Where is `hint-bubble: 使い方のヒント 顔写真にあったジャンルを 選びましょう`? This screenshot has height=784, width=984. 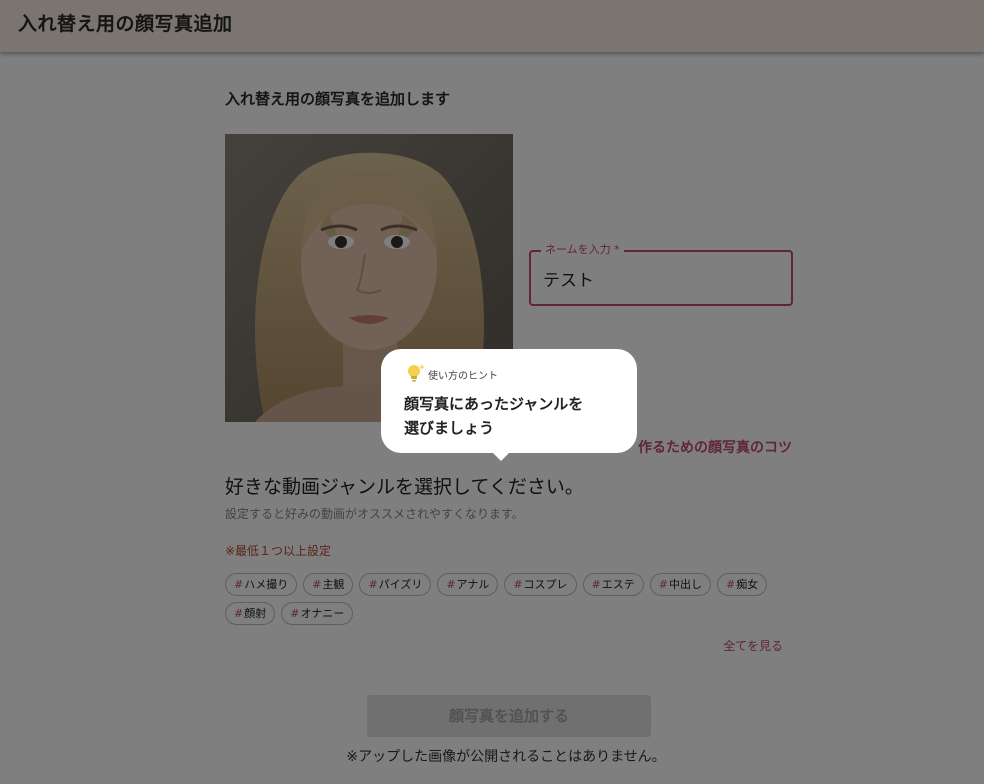 hint-bubble: 使い方のヒント 顔写真にあったジャンルを 選びましょう is located at coordinates (509, 405).